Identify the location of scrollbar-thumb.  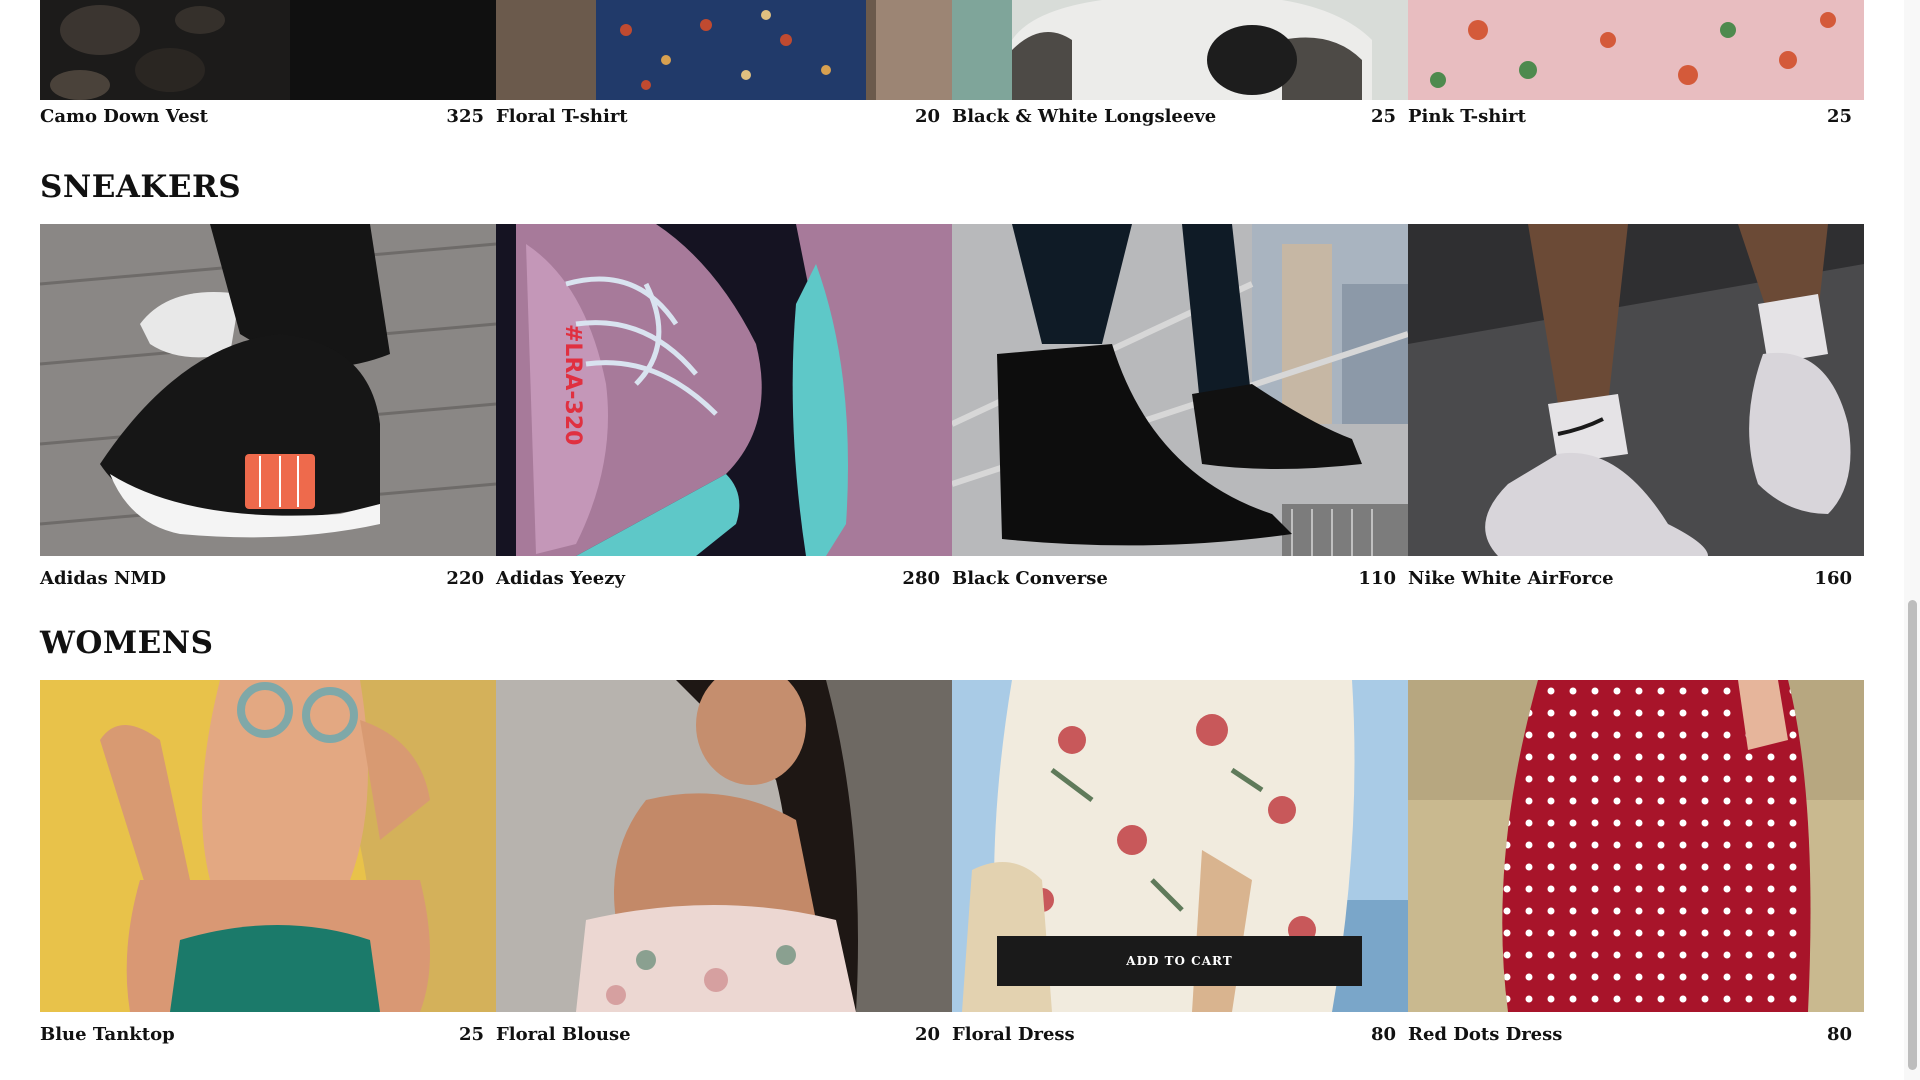
(1912, 835).